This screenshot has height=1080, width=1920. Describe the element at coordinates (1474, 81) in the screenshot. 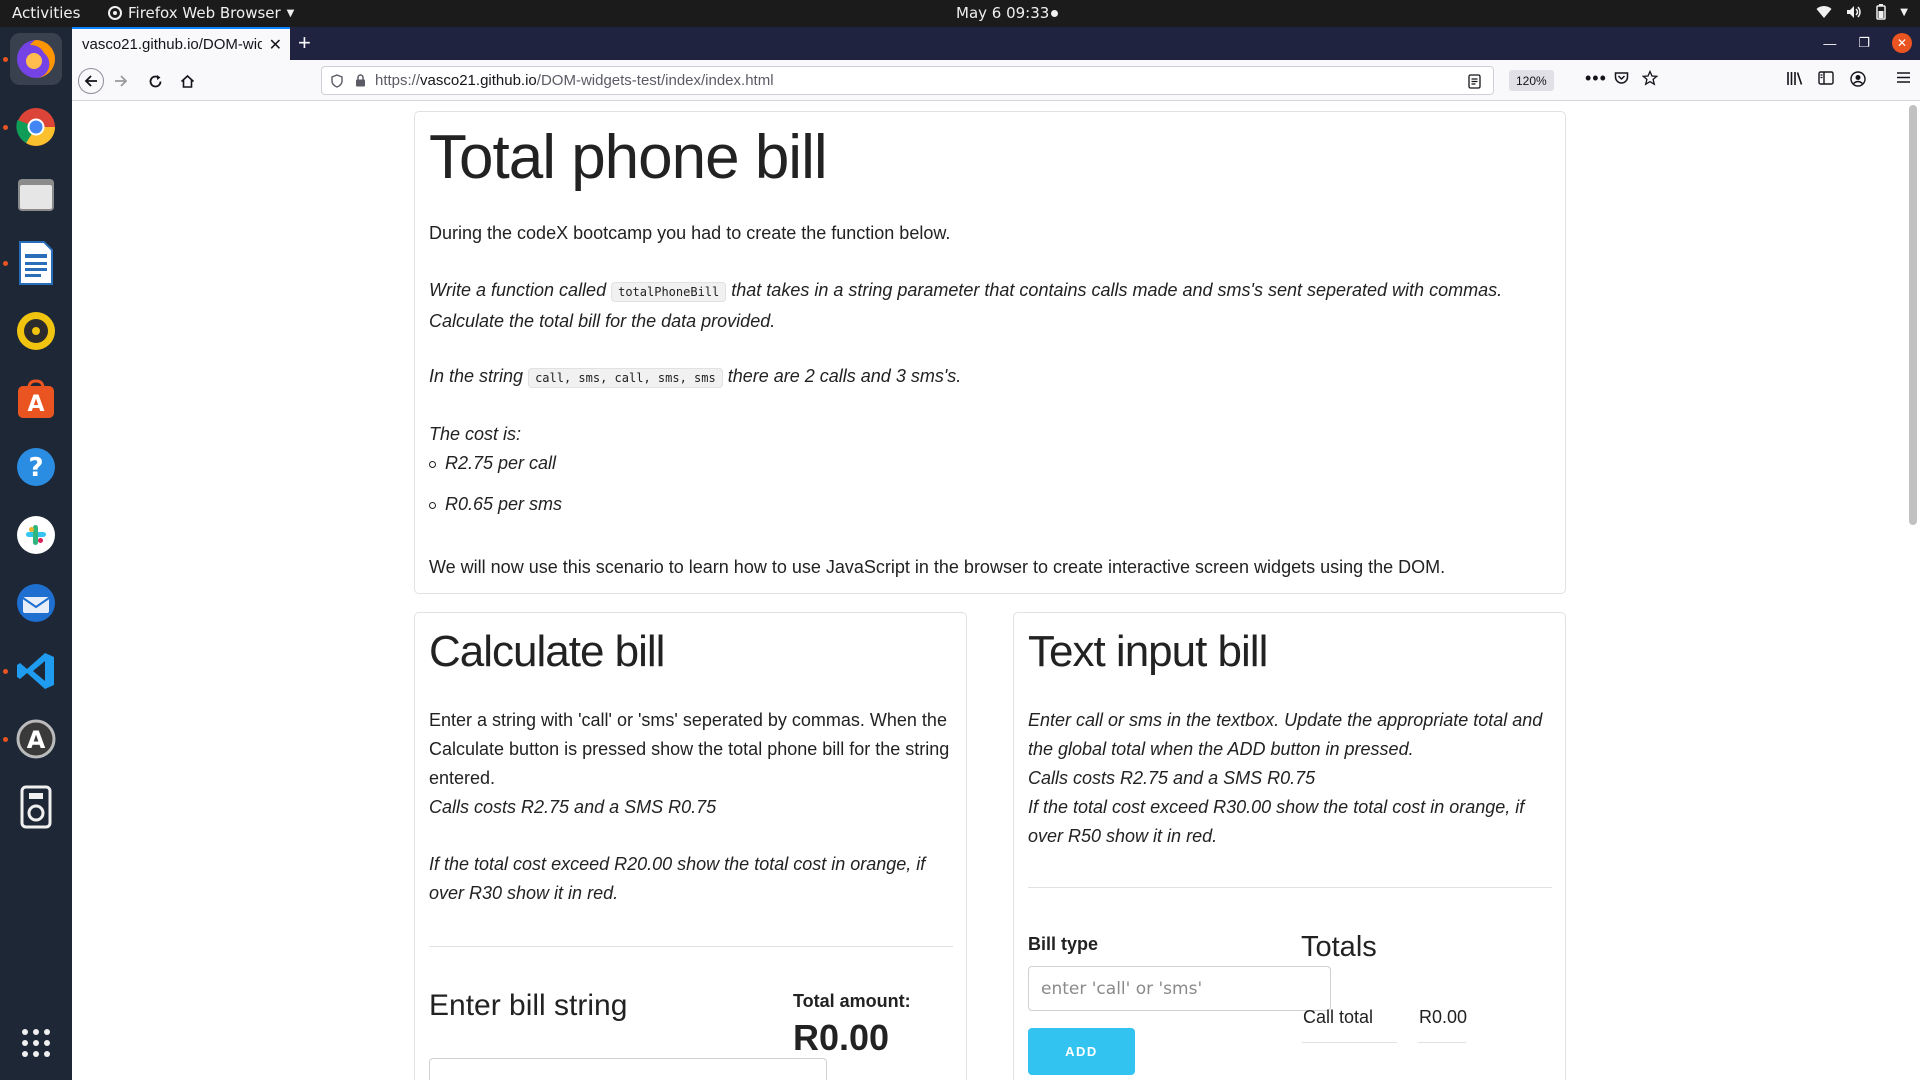

I see `reader-view-icon` at that location.